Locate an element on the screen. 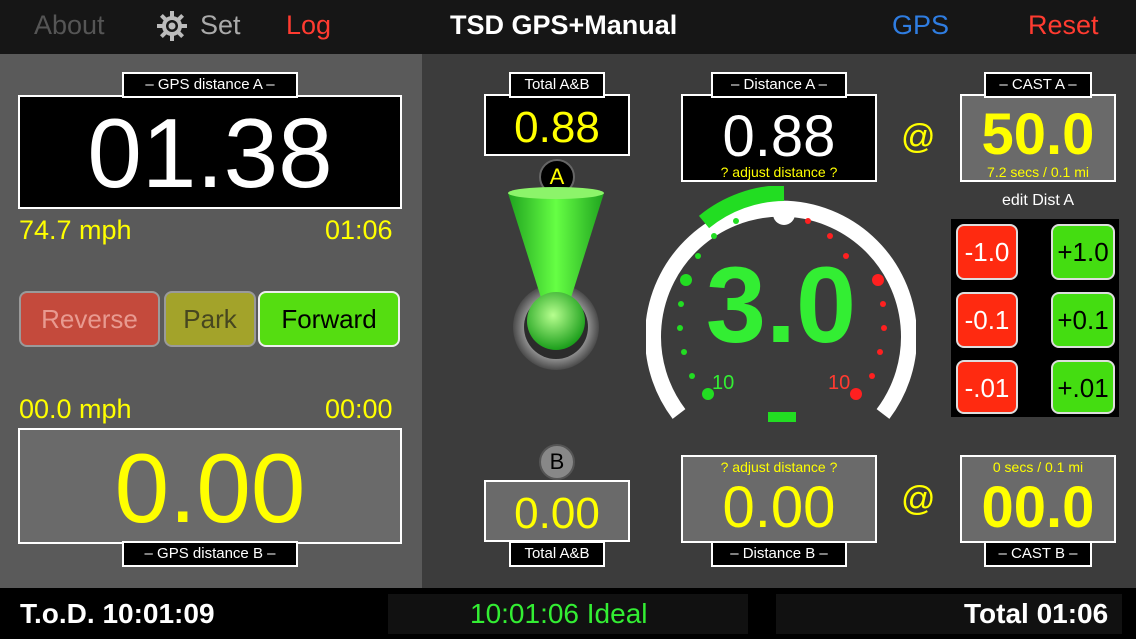 Image resolution: width=1136 pixels, height=639 pixels. reset-button: Reset is located at coordinates (1063, 25).